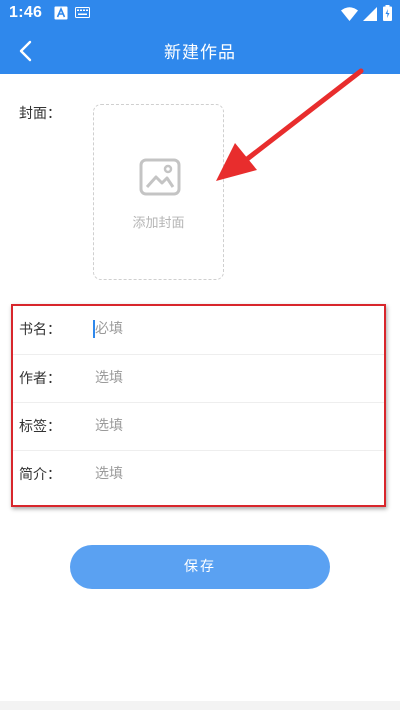 The width and height of the screenshot is (400, 710). Describe the element at coordinates (230, 426) in the screenshot. I see `tags-input` at that location.